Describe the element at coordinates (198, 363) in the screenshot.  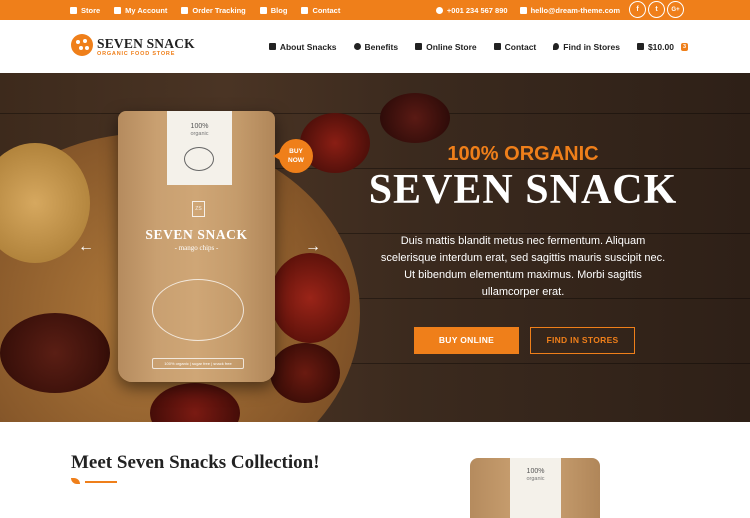
I see `pouch-footer: 100% organic | sugar free | snack free` at that location.